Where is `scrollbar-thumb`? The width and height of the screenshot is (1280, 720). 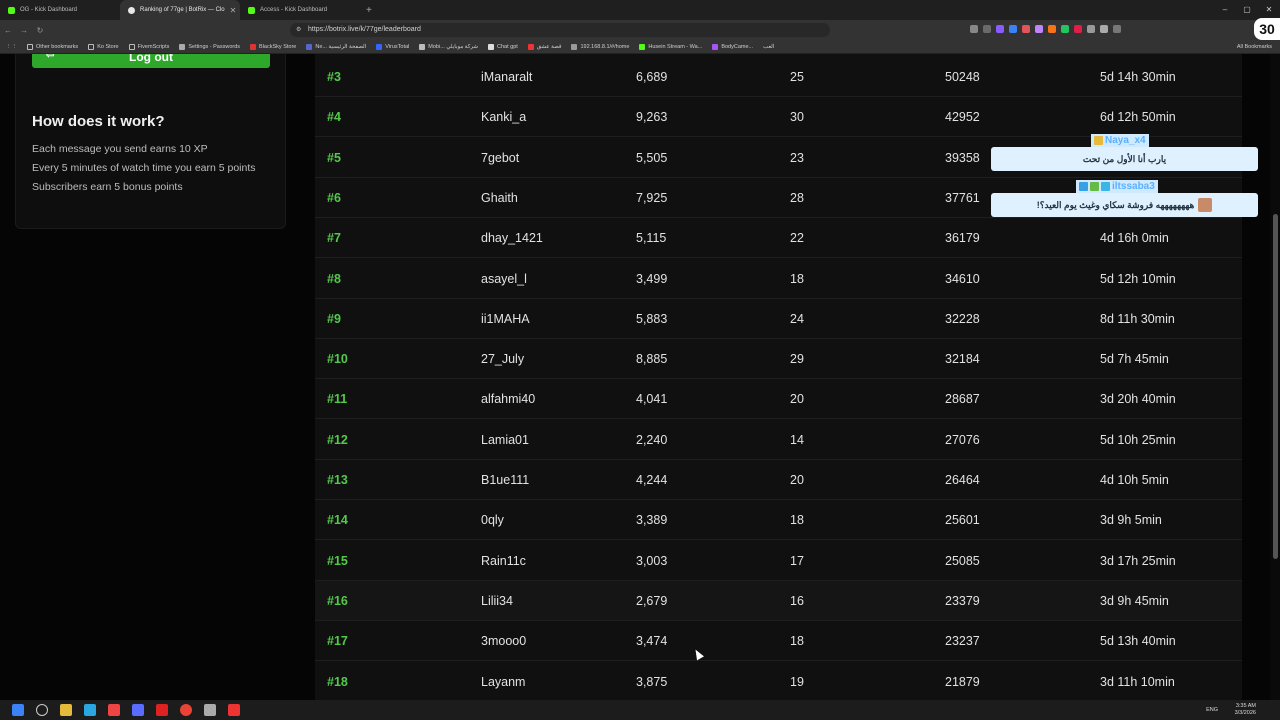 scrollbar-thumb is located at coordinates (1275, 386).